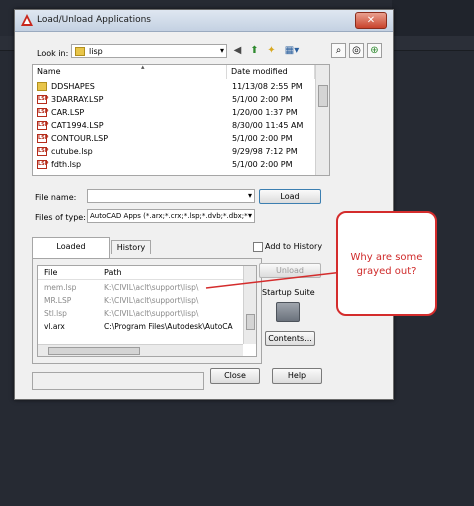 The height and width of the screenshot is (506, 474). I want to click on column-header-date: Date modified, so click(271, 72).